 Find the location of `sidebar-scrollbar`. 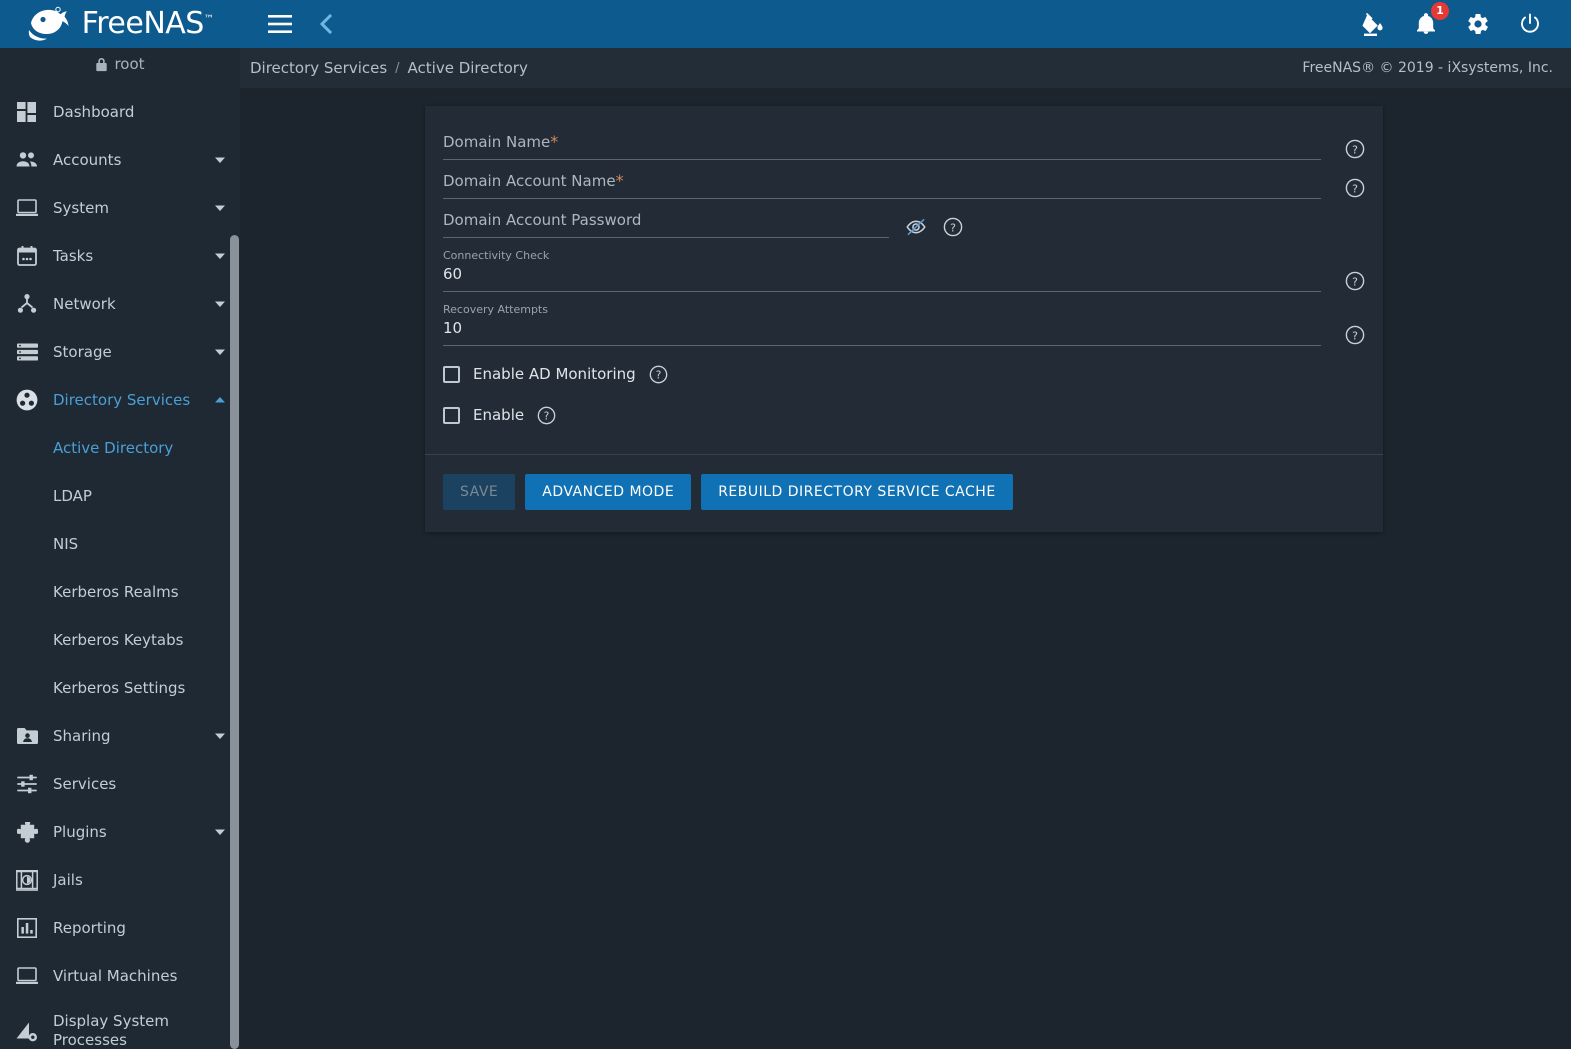

sidebar-scrollbar is located at coordinates (234, 618).